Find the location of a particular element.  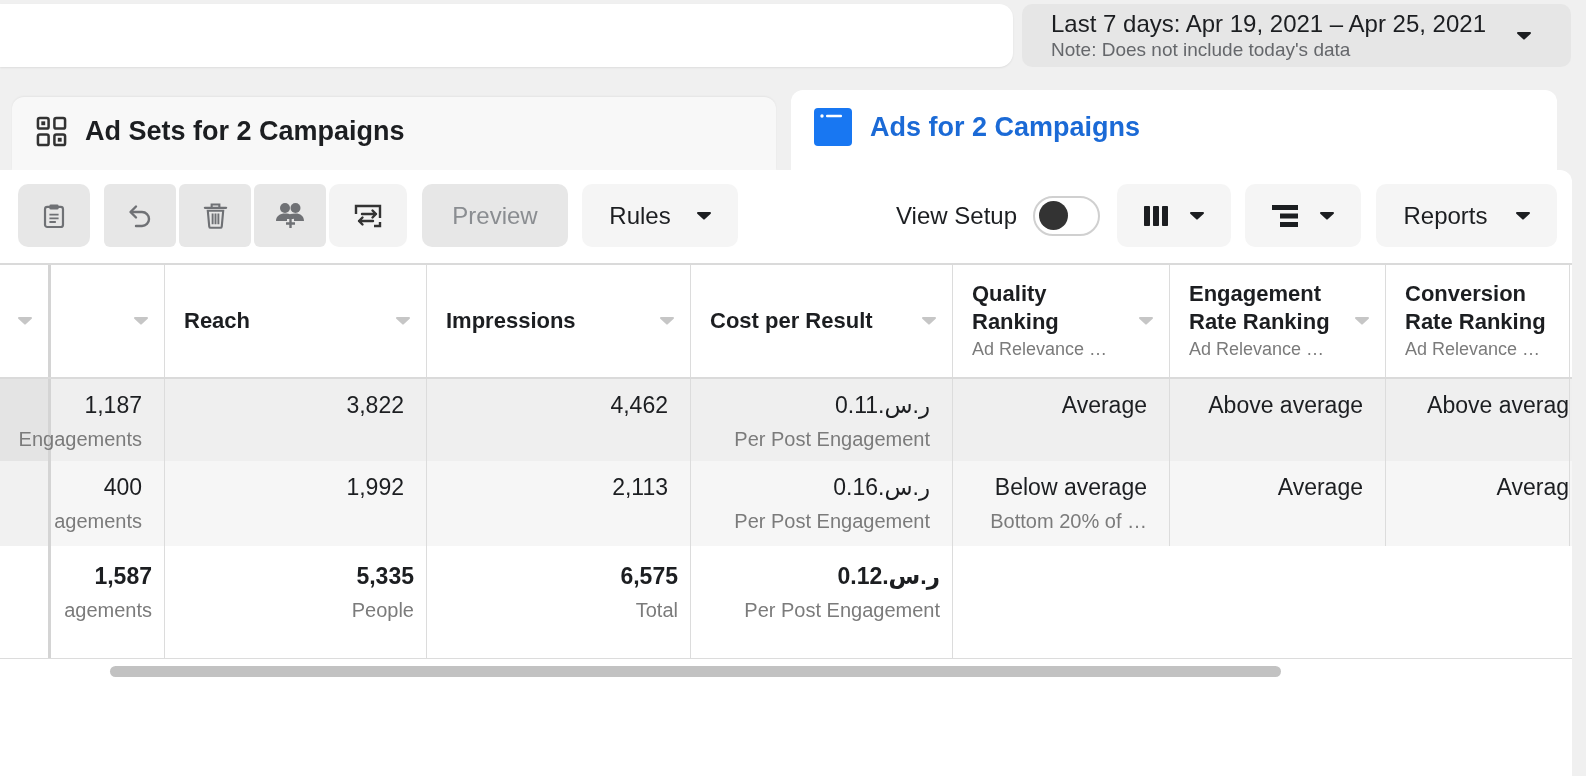

metric-value: Above averag is located at coordinates (1498, 405).